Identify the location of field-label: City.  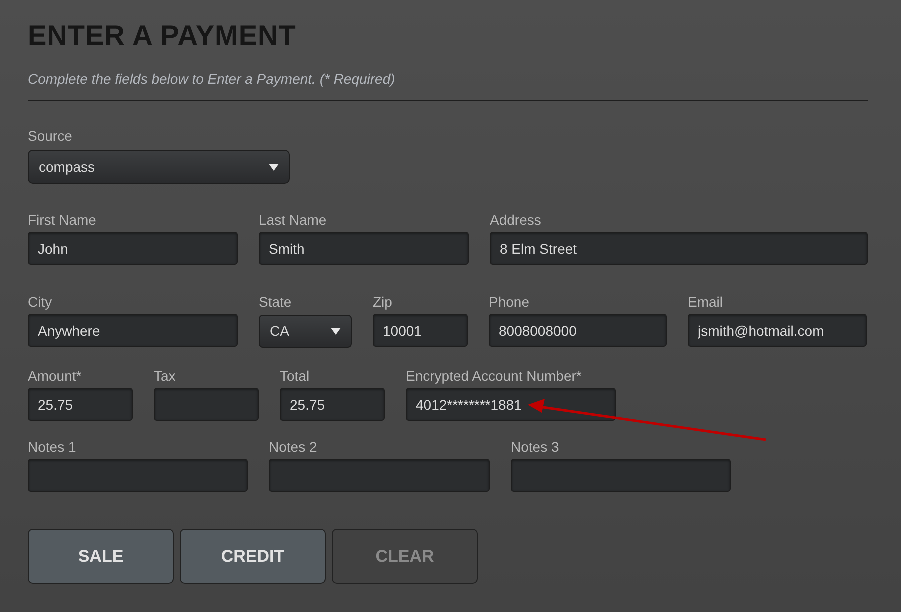
(41, 302).